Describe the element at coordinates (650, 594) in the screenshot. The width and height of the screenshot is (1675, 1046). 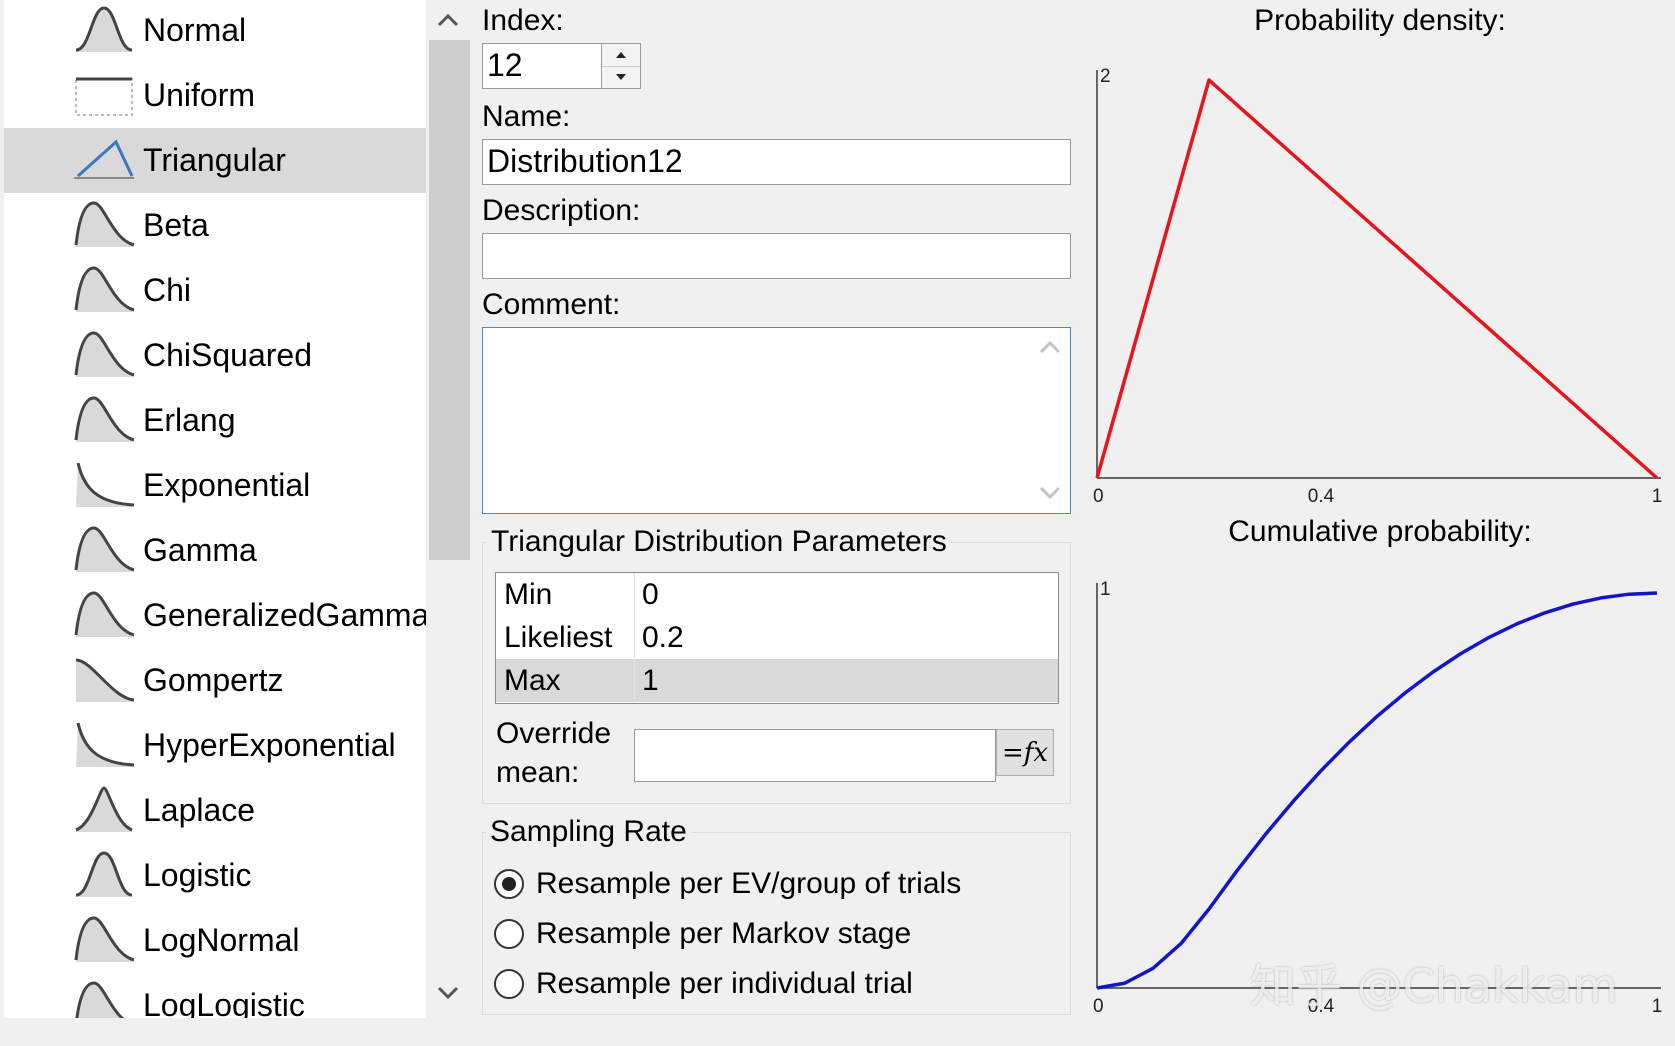
I see `param-value: 0` at that location.